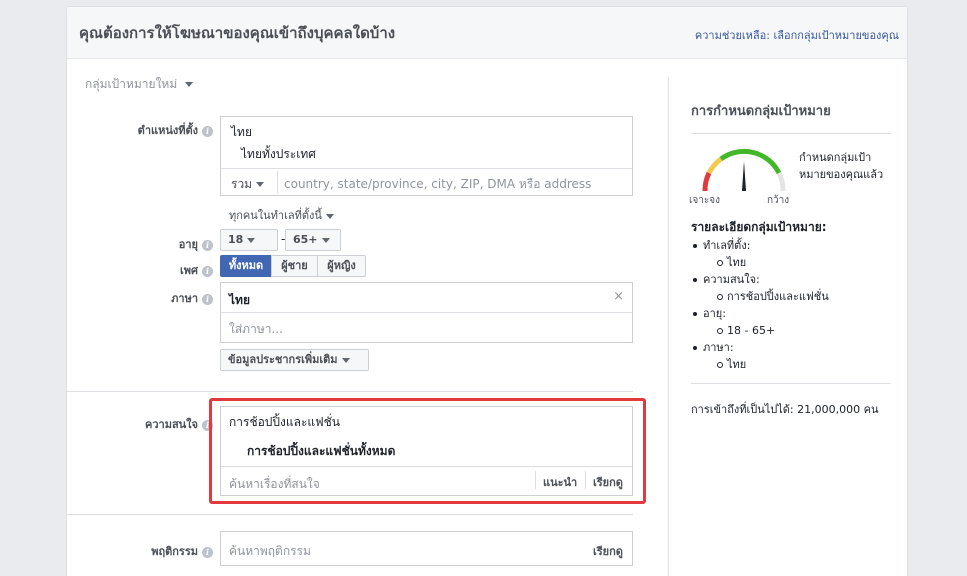  What do you see at coordinates (778, 200) in the screenshot?
I see `gauge-right-label: กว้าง` at bounding box center [778, 200].